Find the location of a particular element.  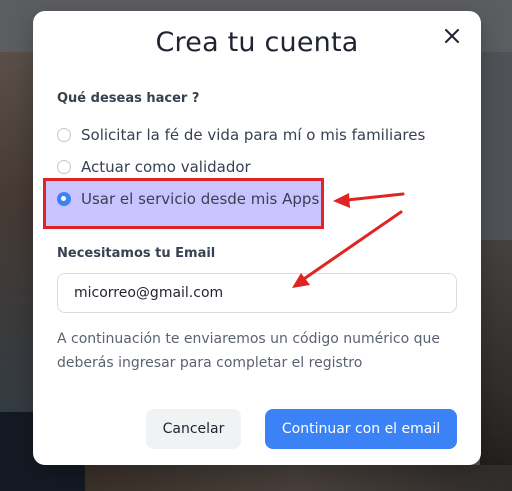

close-button is located at coordinates (452, 36).